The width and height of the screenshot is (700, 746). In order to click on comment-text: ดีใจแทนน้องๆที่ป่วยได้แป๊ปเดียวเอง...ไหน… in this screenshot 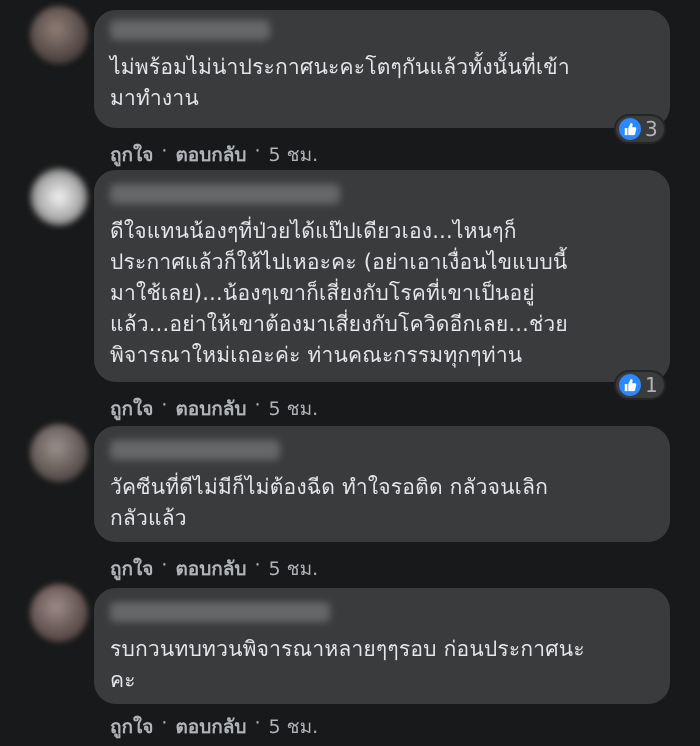, I will do `click(339, 293)`.